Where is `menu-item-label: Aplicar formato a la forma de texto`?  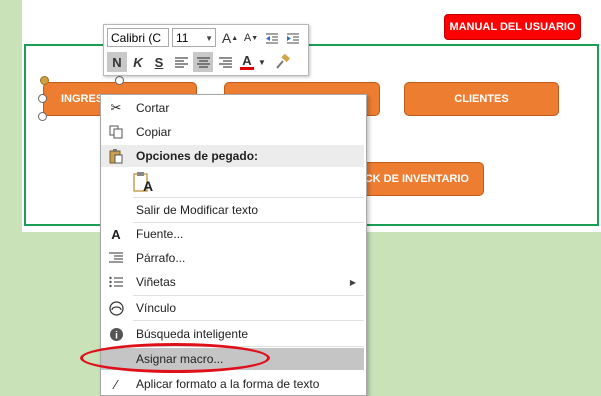 menu-item-label: Aplicar formato a la forma de texto is located at coordinates (228, 384).